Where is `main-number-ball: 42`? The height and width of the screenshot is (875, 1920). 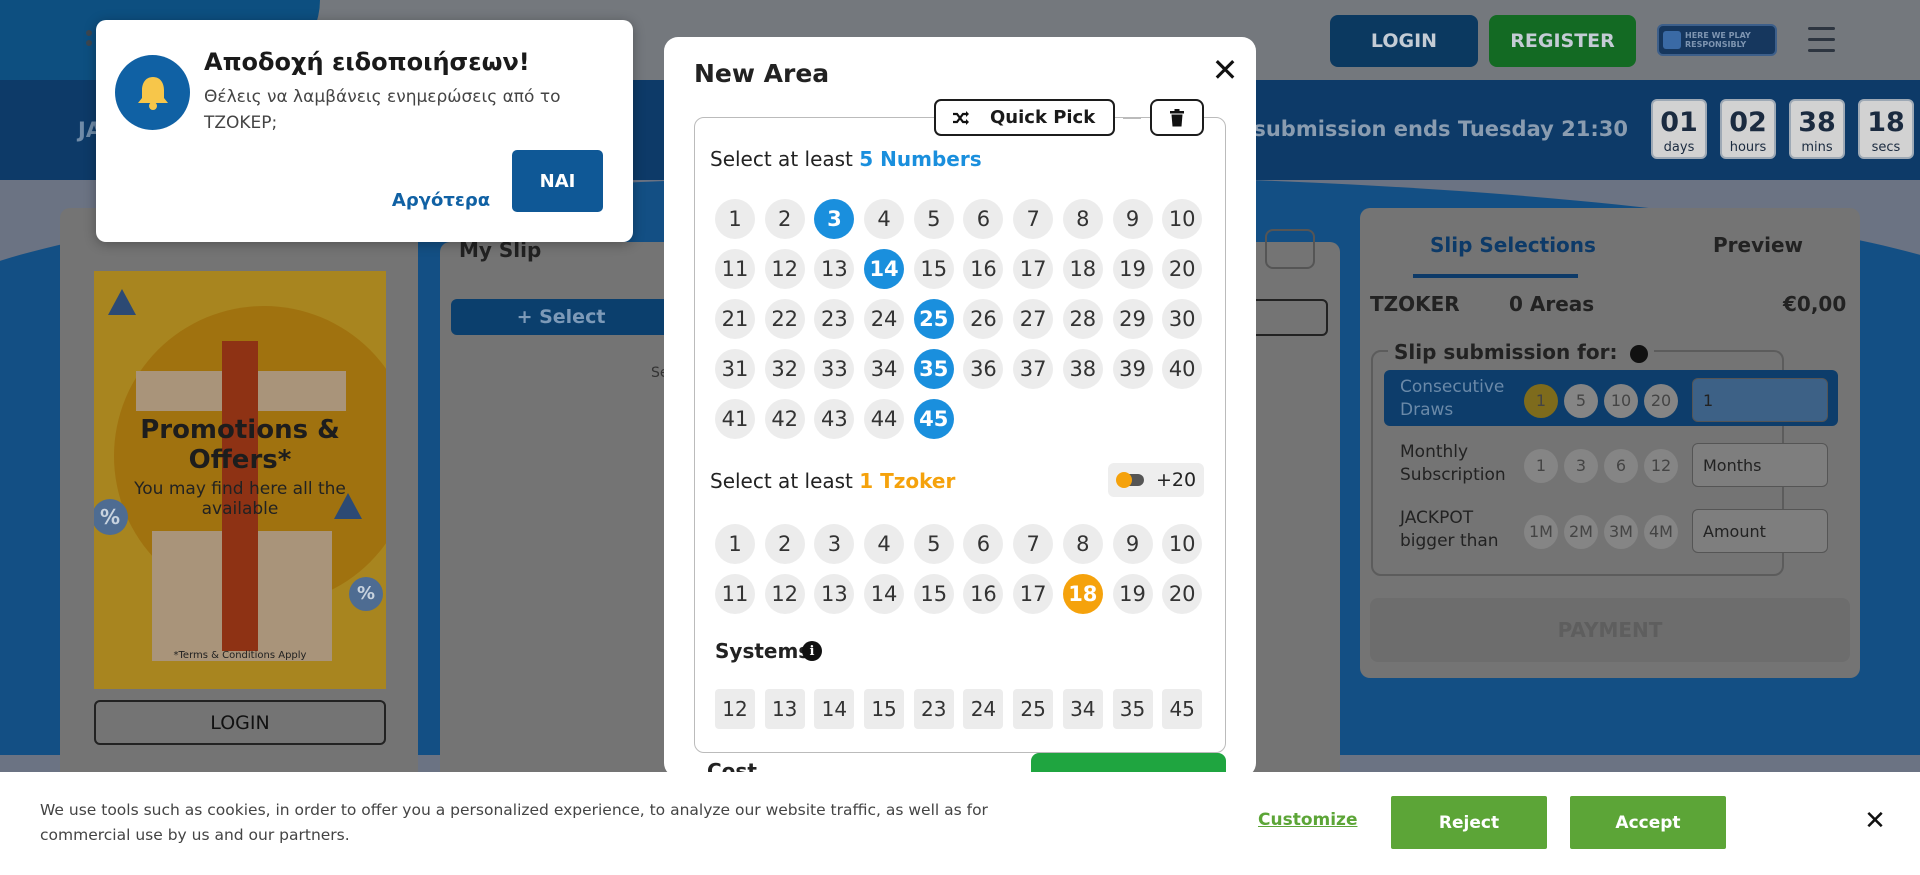
main-number-ball: 42 is located at coordinates (784, 419).